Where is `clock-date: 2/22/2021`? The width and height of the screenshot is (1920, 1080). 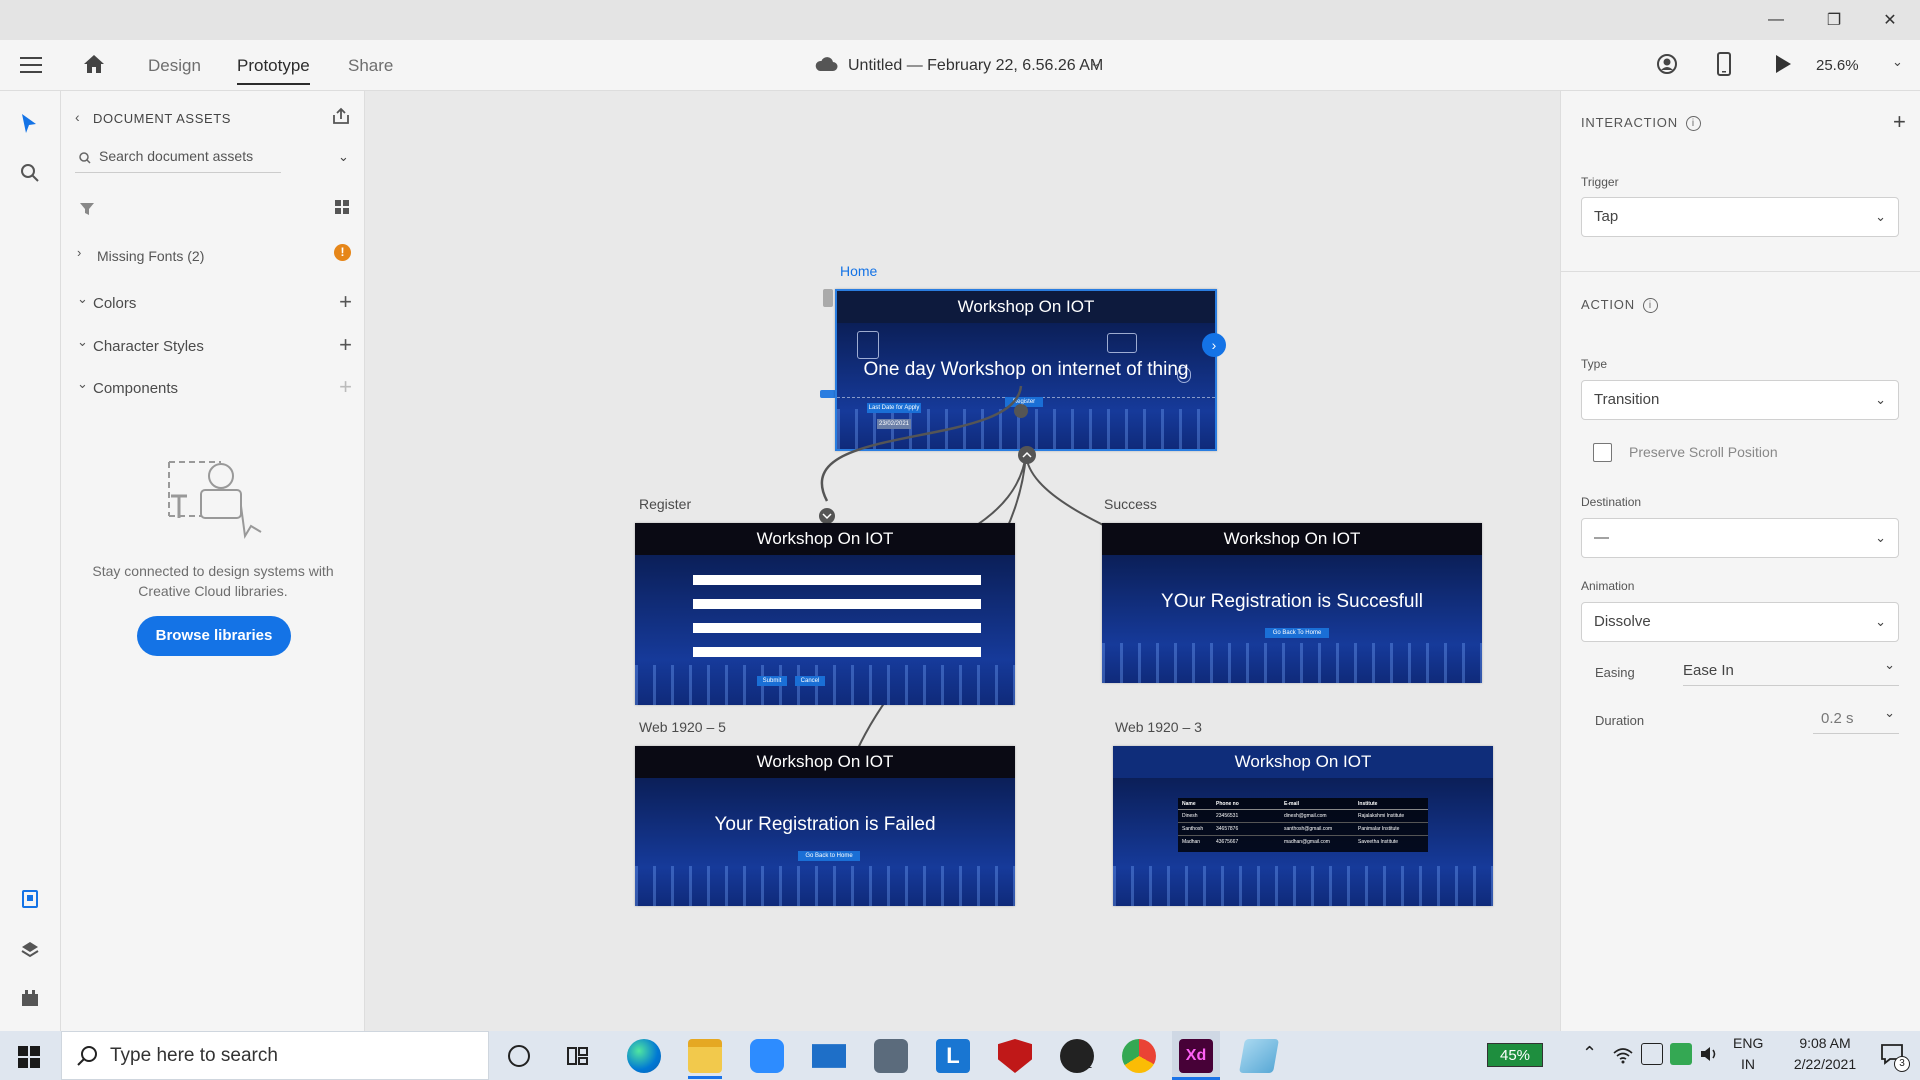 clock-date: 2/22/2021 is located at coordinates (1825, 1064).